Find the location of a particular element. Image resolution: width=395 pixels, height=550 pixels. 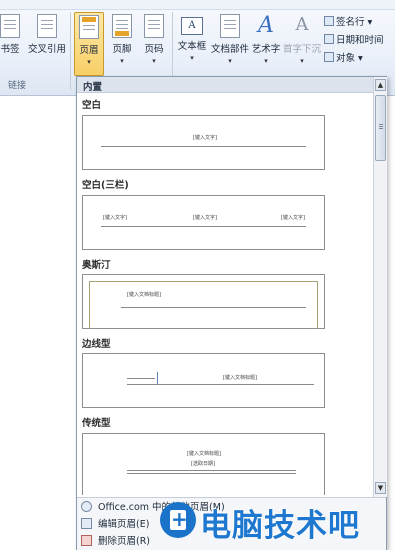

object-label: 对象 is located at coordinates (346, 58).